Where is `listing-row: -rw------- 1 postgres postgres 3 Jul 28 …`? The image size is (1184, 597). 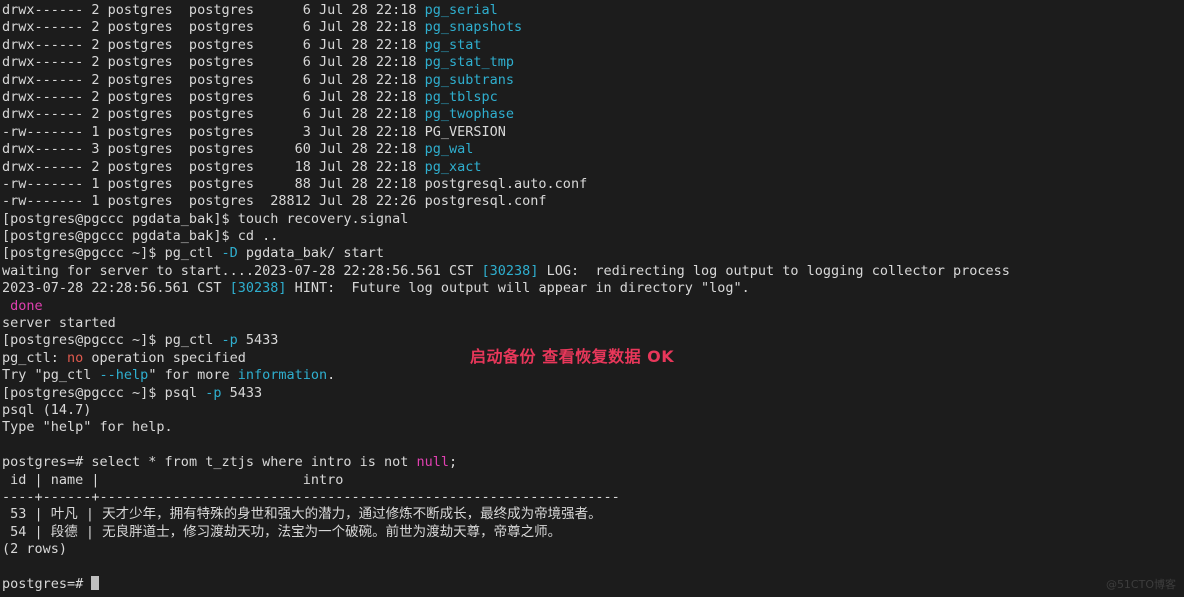
listing-row: -rw------- 1 postgres postgres 3 Jul 28 … is located at coordinates (593, 132).